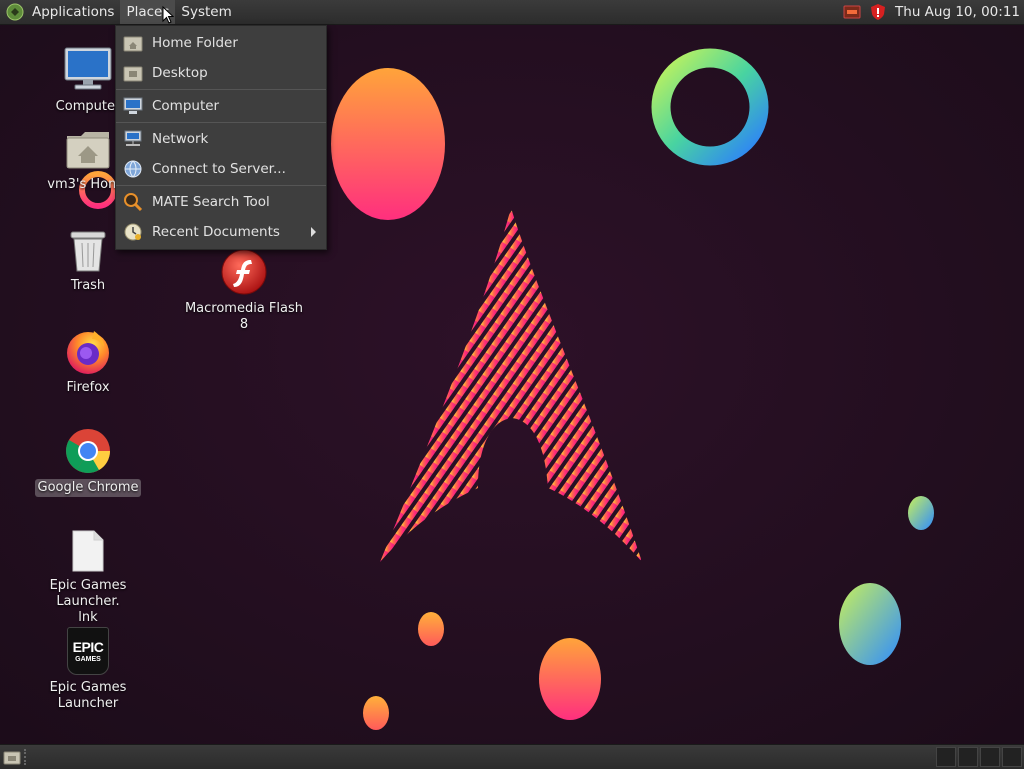 This screenshot has height=769, width=1024. I want to click on desktop-icon-label: Firefox, so click(88, 387).